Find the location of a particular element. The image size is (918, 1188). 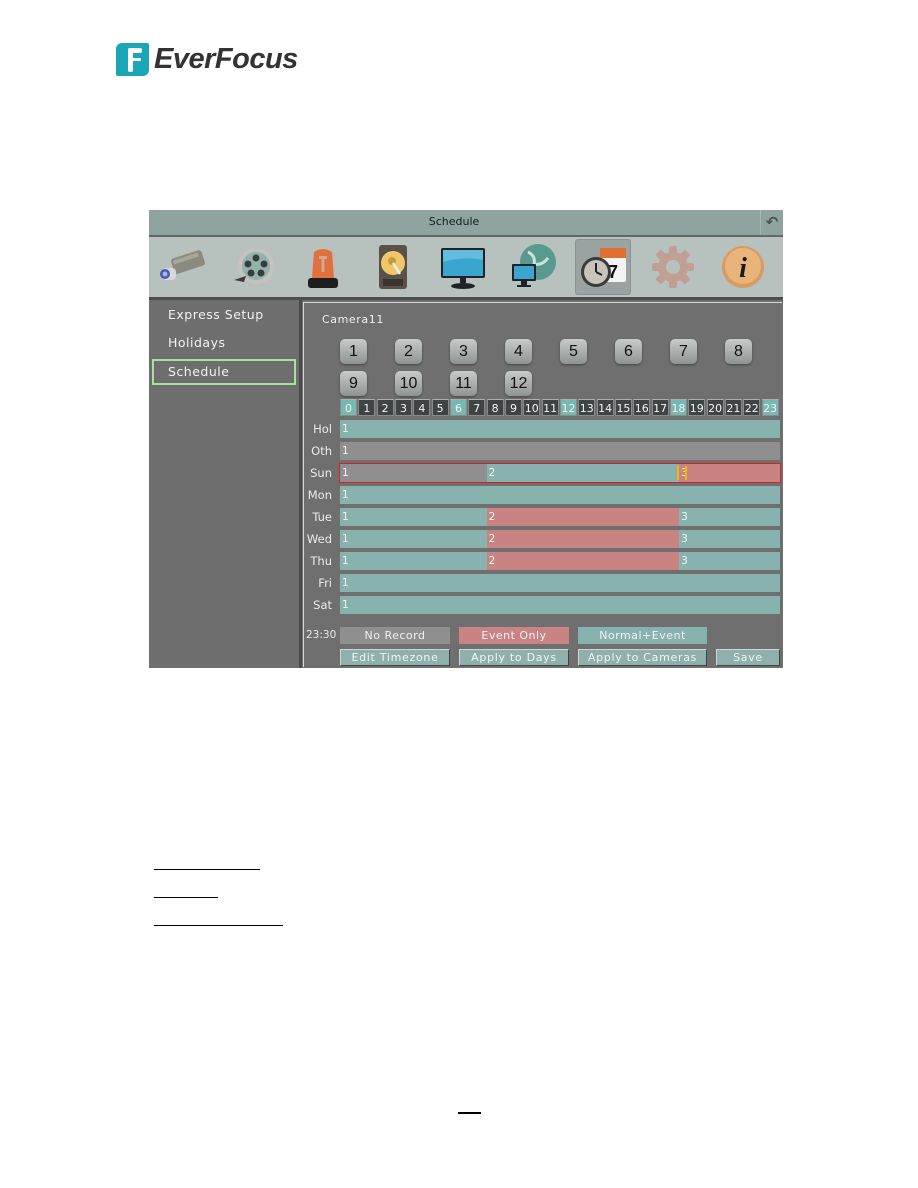

hour-cell-5: 5 is located at coordinates (440, 407).